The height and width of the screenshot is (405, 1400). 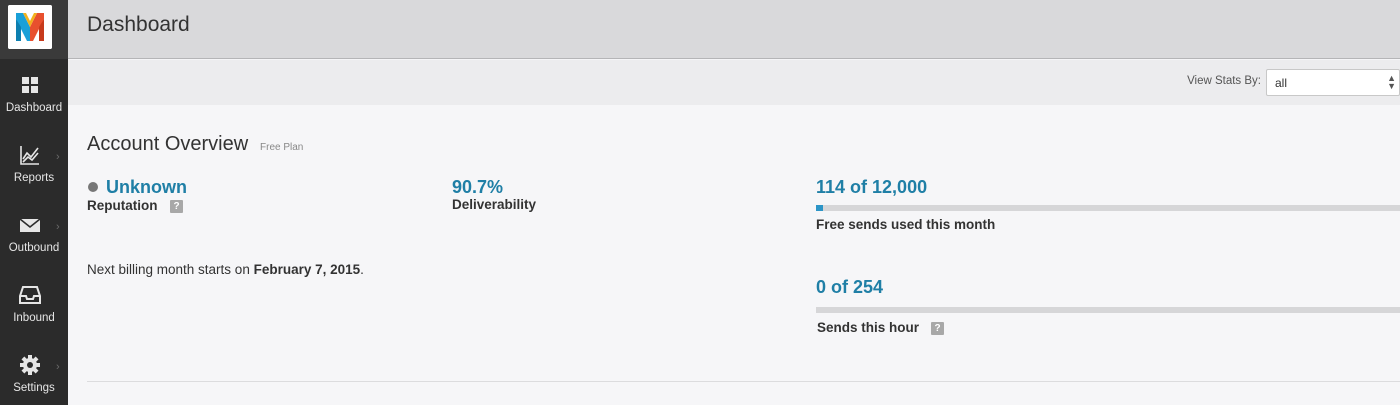 What do you see at coordinates (743, 381) in the screenshot?
I see `section-divider` at bounding box center [743, 381].